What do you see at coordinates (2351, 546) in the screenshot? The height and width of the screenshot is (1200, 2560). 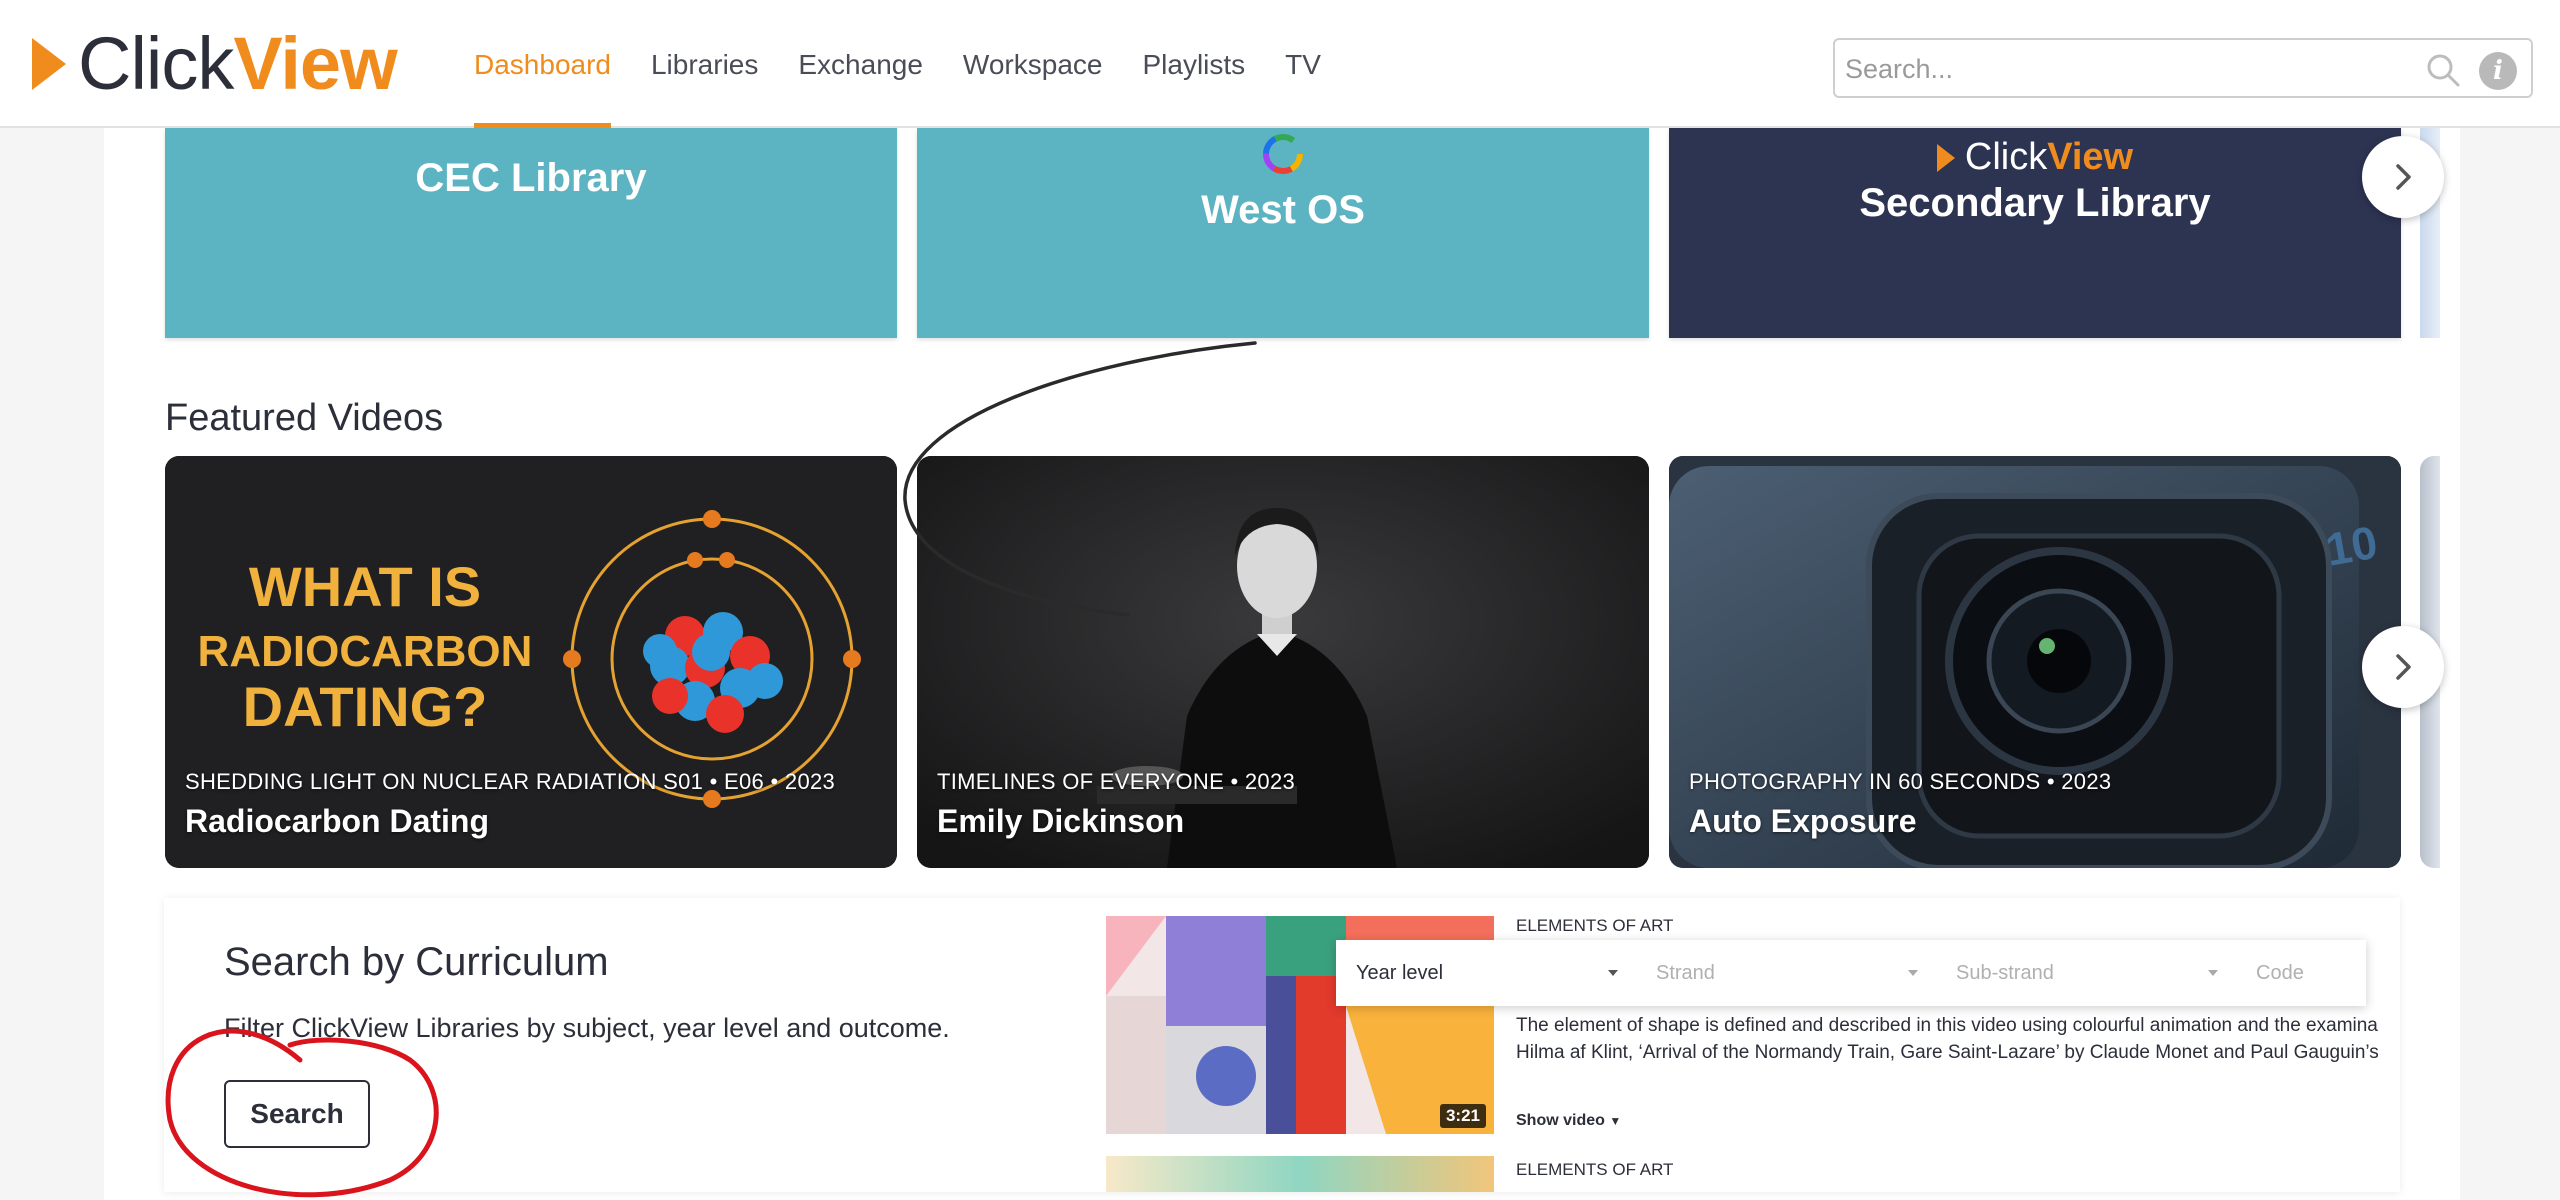 I see `camera-model-badge: 10` at bounding box center [2351, 546].